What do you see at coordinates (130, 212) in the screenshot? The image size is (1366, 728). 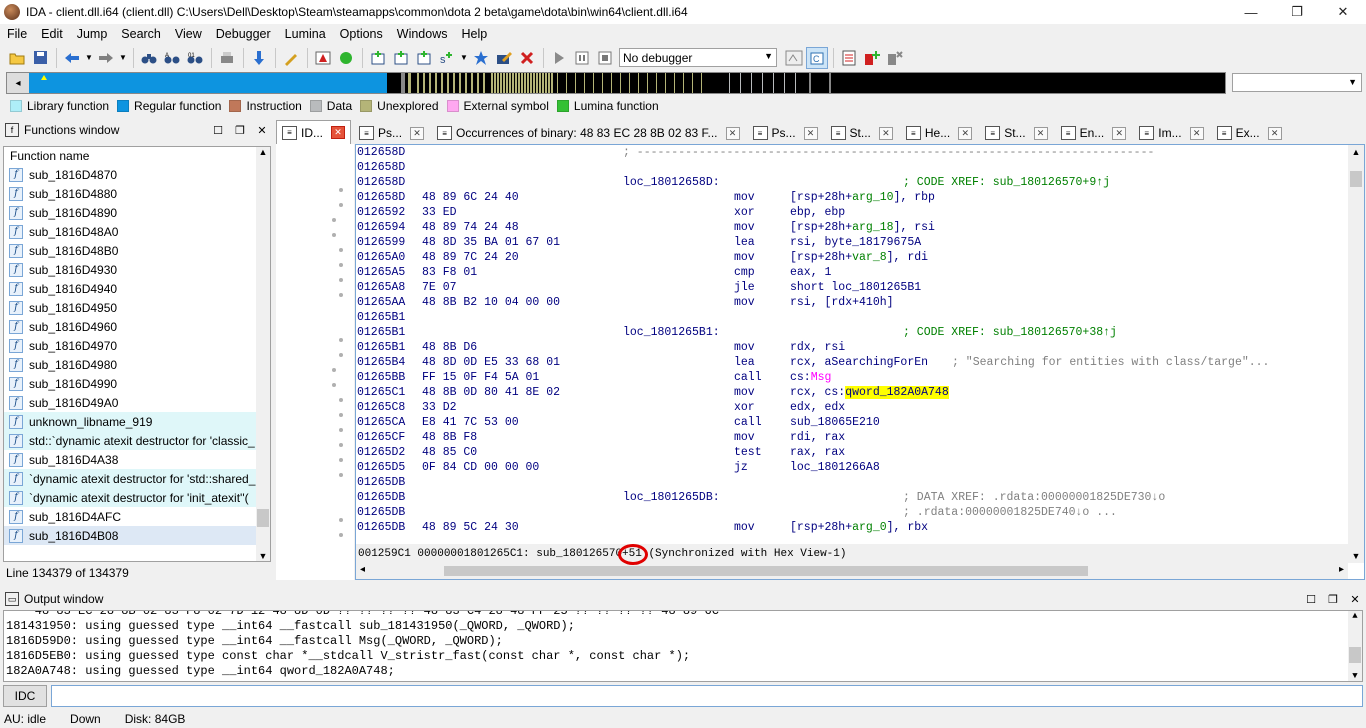 I see `function-list-item: f sub_1816D4890` at bounding box center [130, 212].